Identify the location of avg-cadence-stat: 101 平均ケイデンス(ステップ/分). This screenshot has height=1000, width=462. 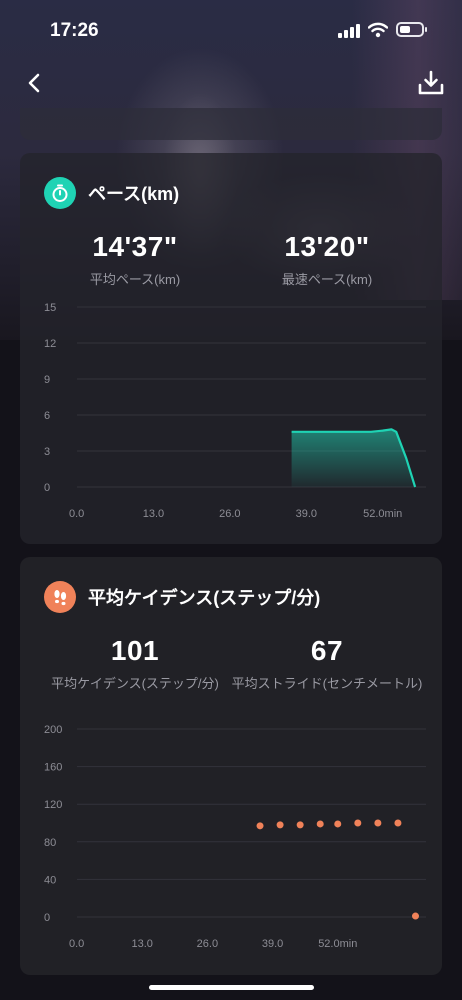
(135, 663).